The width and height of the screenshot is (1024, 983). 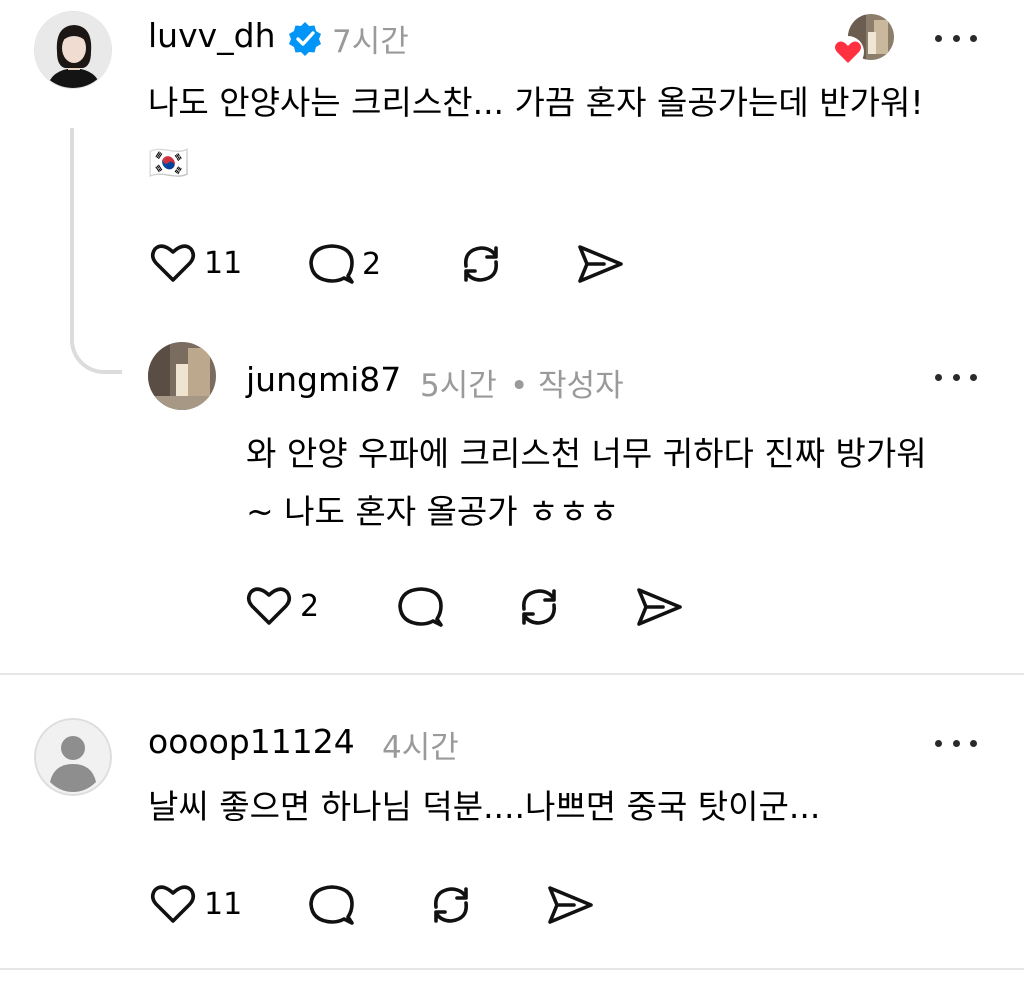 What do you see at coordinates (73, 50) in the screenshot?
I see `avatar-luvv-dh` at bounding box center [73, 50].